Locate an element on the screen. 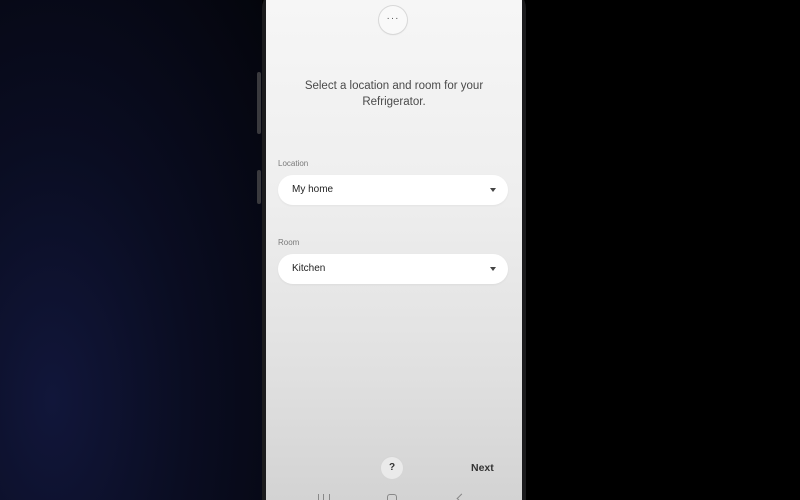 This screenshot has width=800, height=500. location-dropdown: My home is located at coordinates (393, 190).